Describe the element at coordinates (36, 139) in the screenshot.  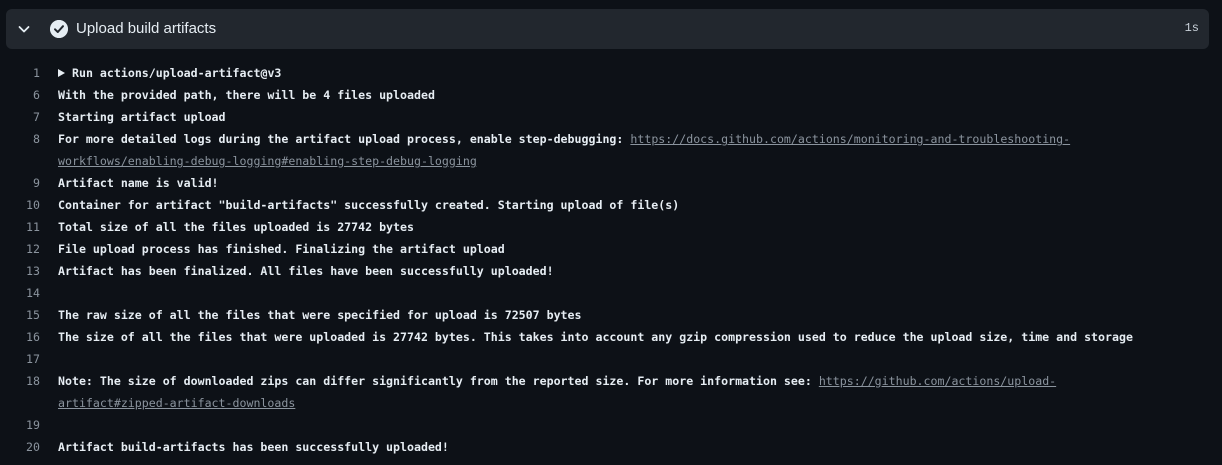
I see `line-number: 8` at that location.